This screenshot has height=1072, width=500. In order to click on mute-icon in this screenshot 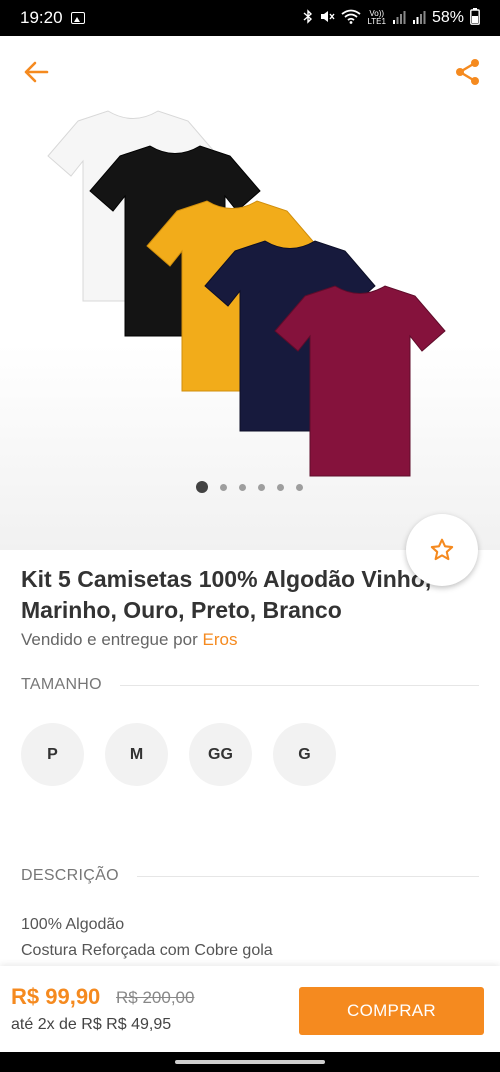, I will do `click(327, 18)`.